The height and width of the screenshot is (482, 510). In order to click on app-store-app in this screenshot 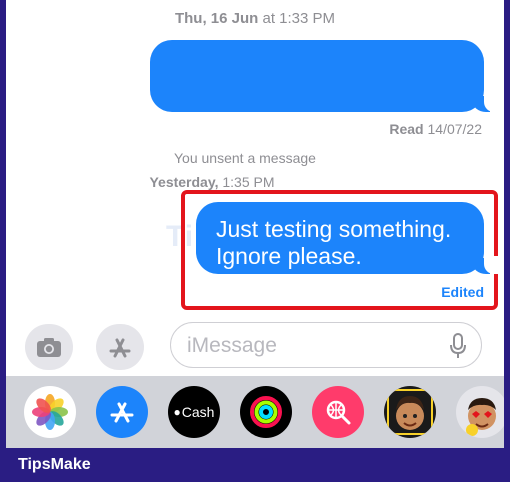, I will do `click(122, 412)`.